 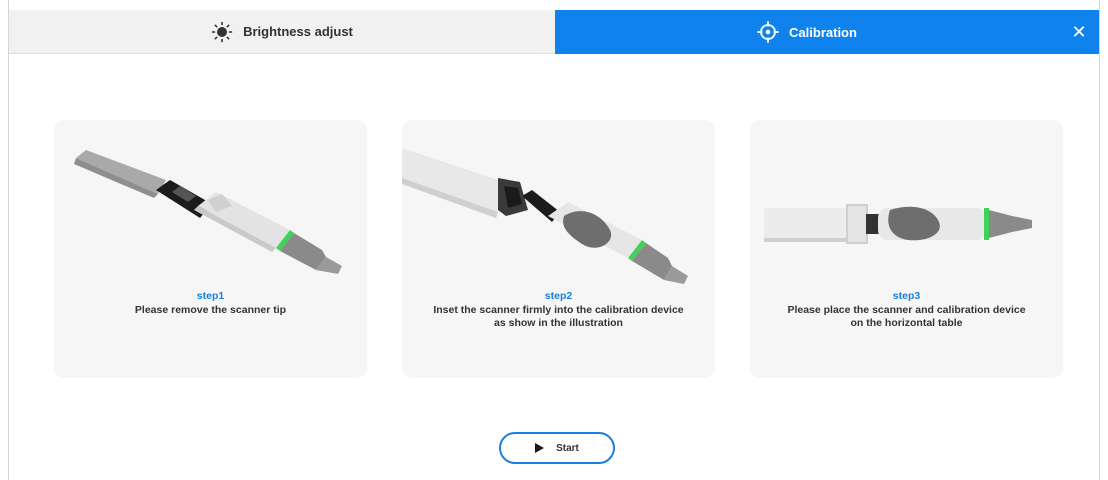 I want to click on step-label: step2, so click(x=558, y=296).